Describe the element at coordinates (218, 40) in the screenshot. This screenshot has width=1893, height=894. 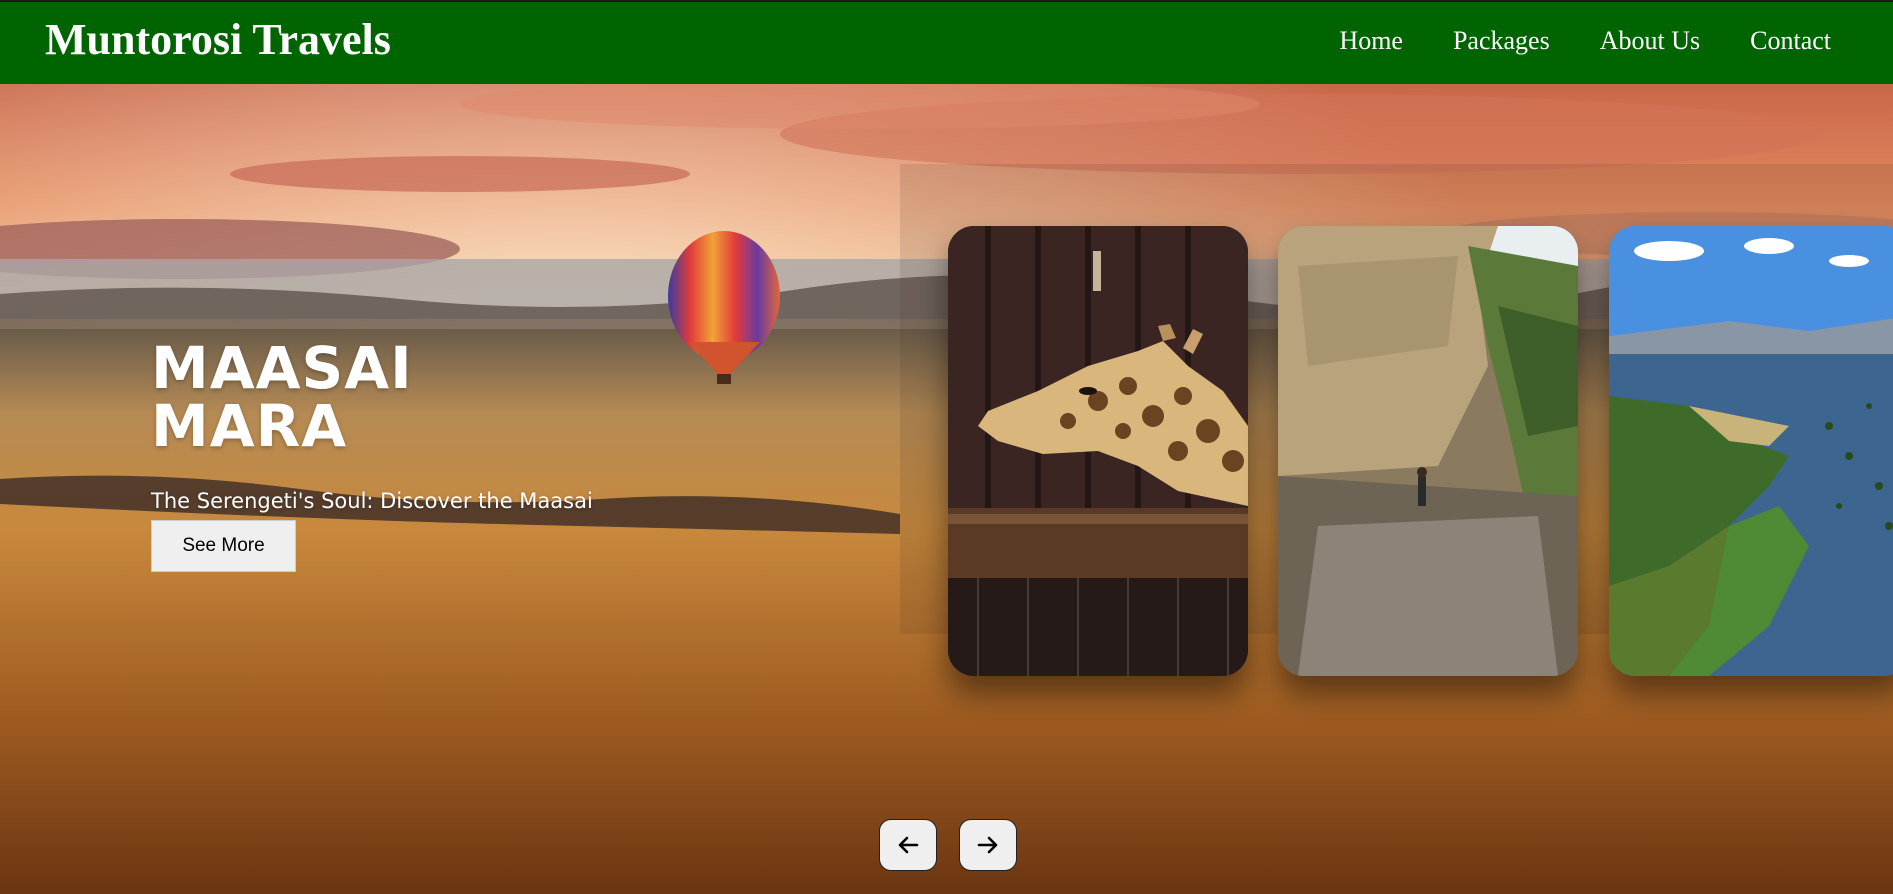
I see `brand-logo: Muntorosi Travels` at that location.